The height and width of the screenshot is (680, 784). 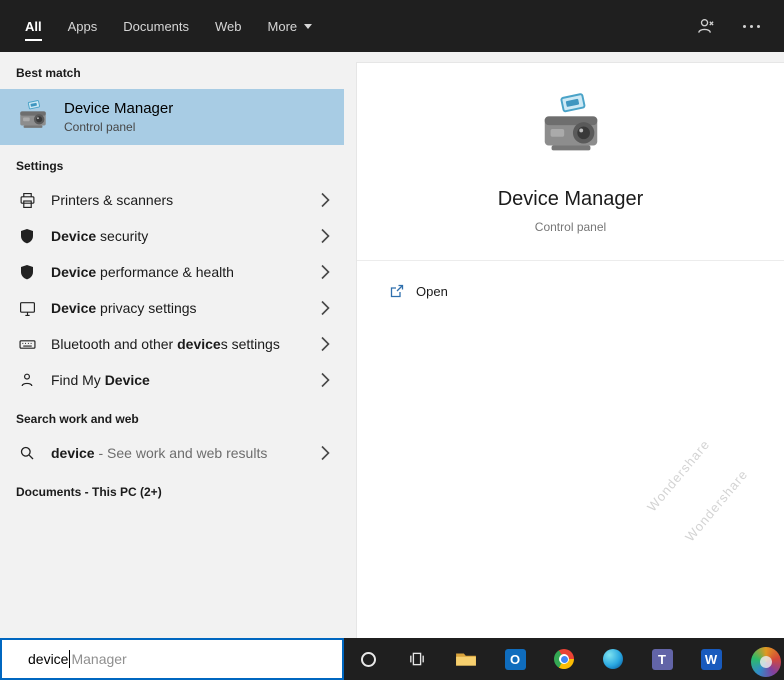 I want to click on header-actions, so click(x=740, y=26).